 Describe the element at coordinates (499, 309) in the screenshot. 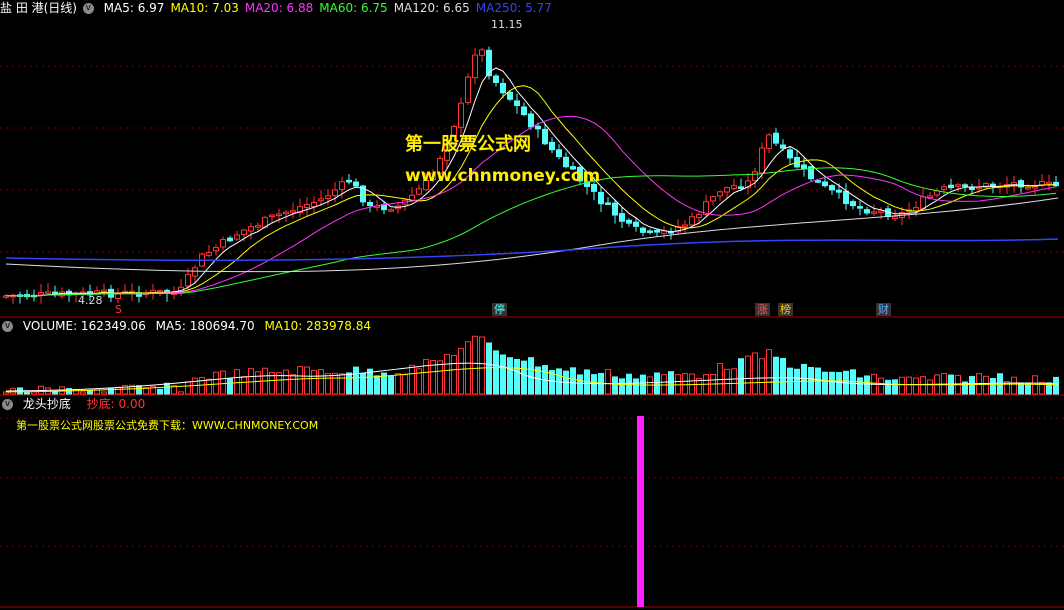

I see `tag-halt: 停` at that location.